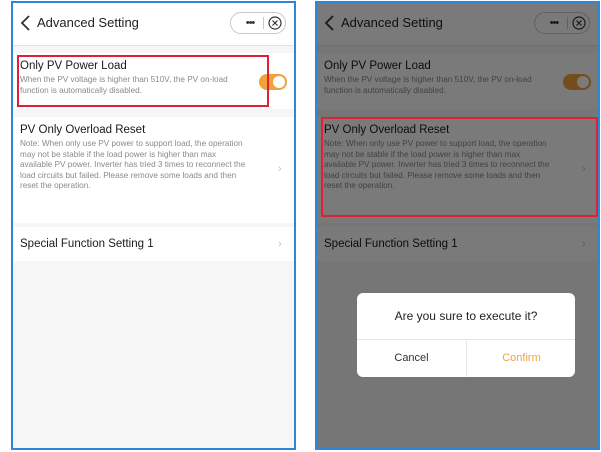 This screenshot has height=452, width=601. Describe the element at coordinates (275, 23) in the screenshot. I see `close-icon` at that location.